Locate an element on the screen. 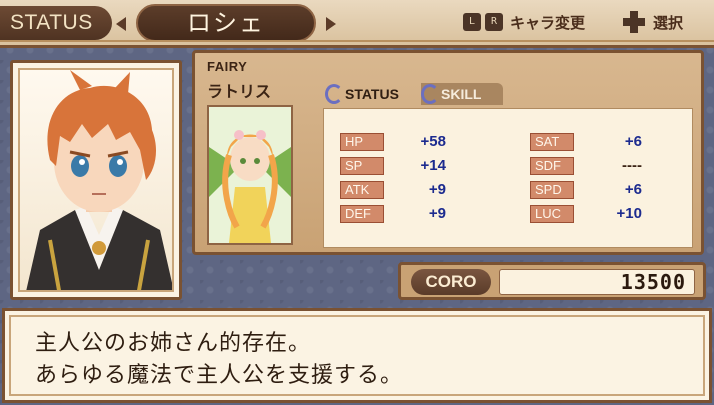 This screenshot has width=714, height=405. stat-row-spd: SPD +6 is located at coordinates (586, 190).